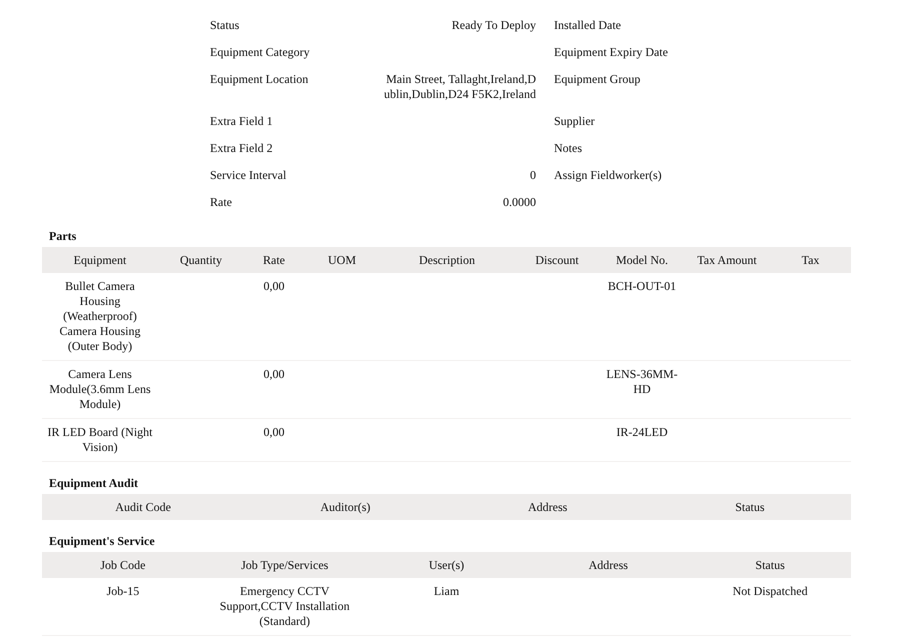 This screenshot has height=642, width=900. What do you see at coordinates (249, 175) in the screenshot?
I see `field-label: Service Interval` at bounding box center [249, 175].